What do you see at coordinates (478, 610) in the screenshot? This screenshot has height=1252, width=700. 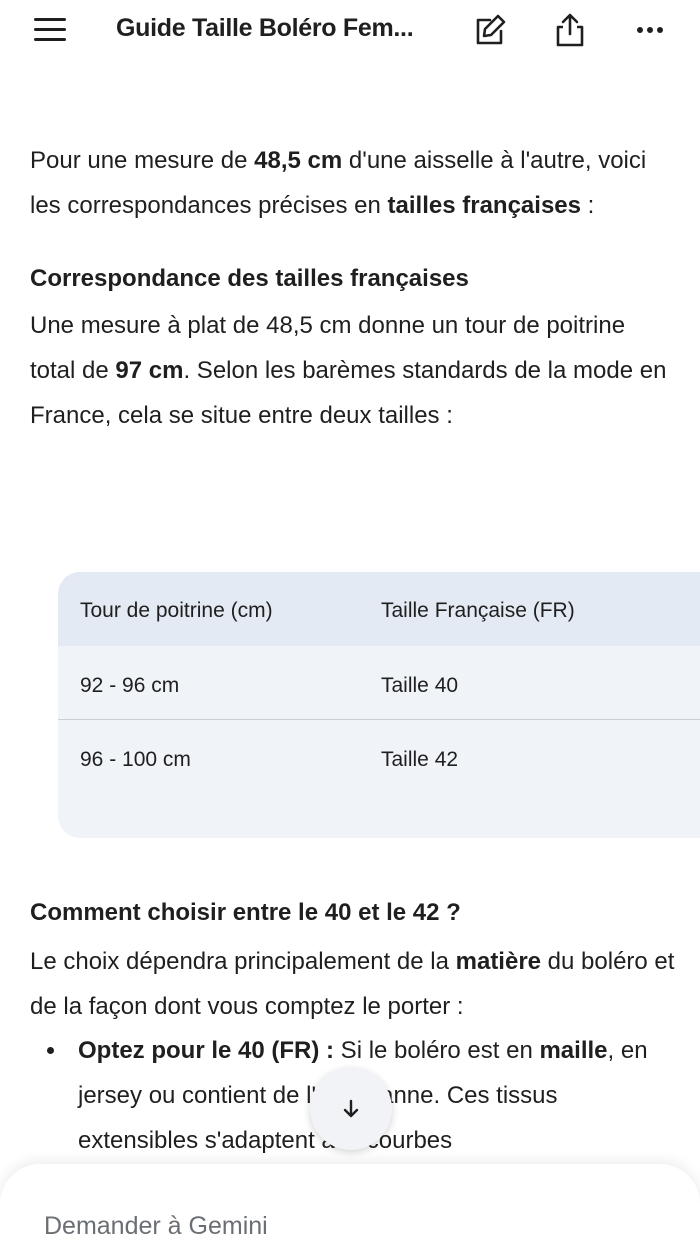 I see `table-header-cell: Taille Française (FR)` at bounding box center [478, 610].